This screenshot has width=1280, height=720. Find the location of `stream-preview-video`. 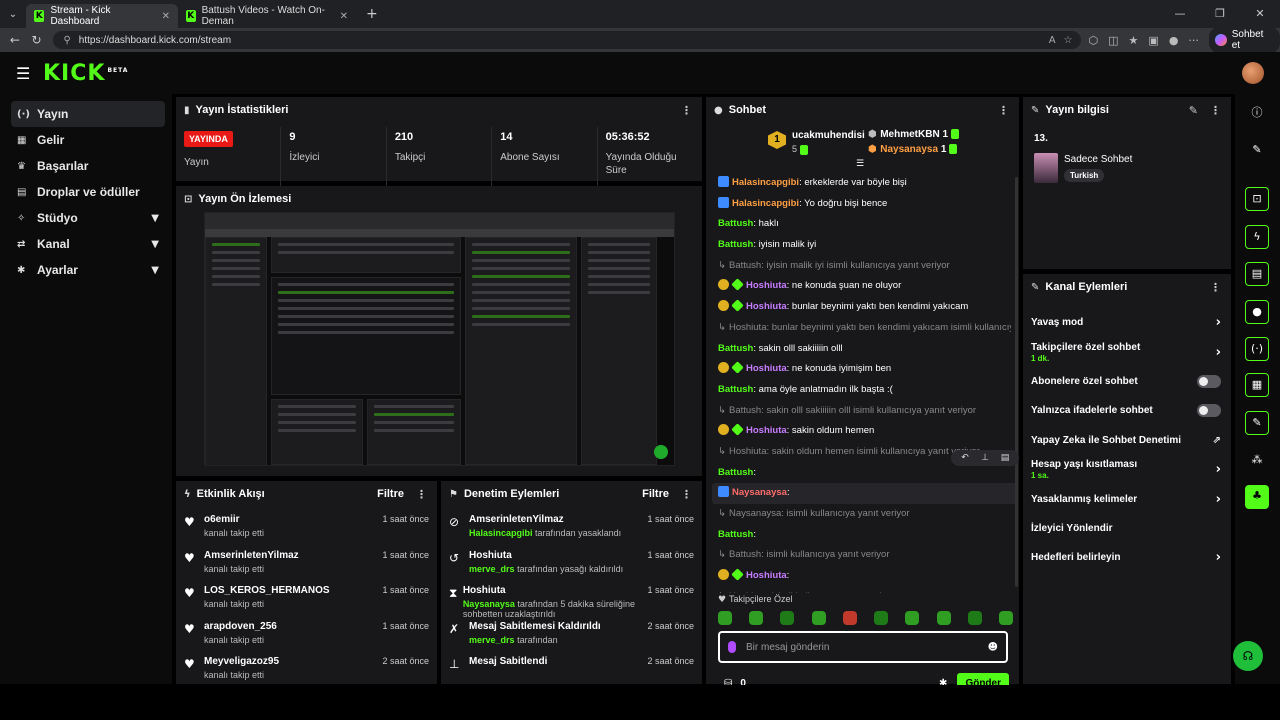

stream-preview-video is located at coordinates (439, 339).